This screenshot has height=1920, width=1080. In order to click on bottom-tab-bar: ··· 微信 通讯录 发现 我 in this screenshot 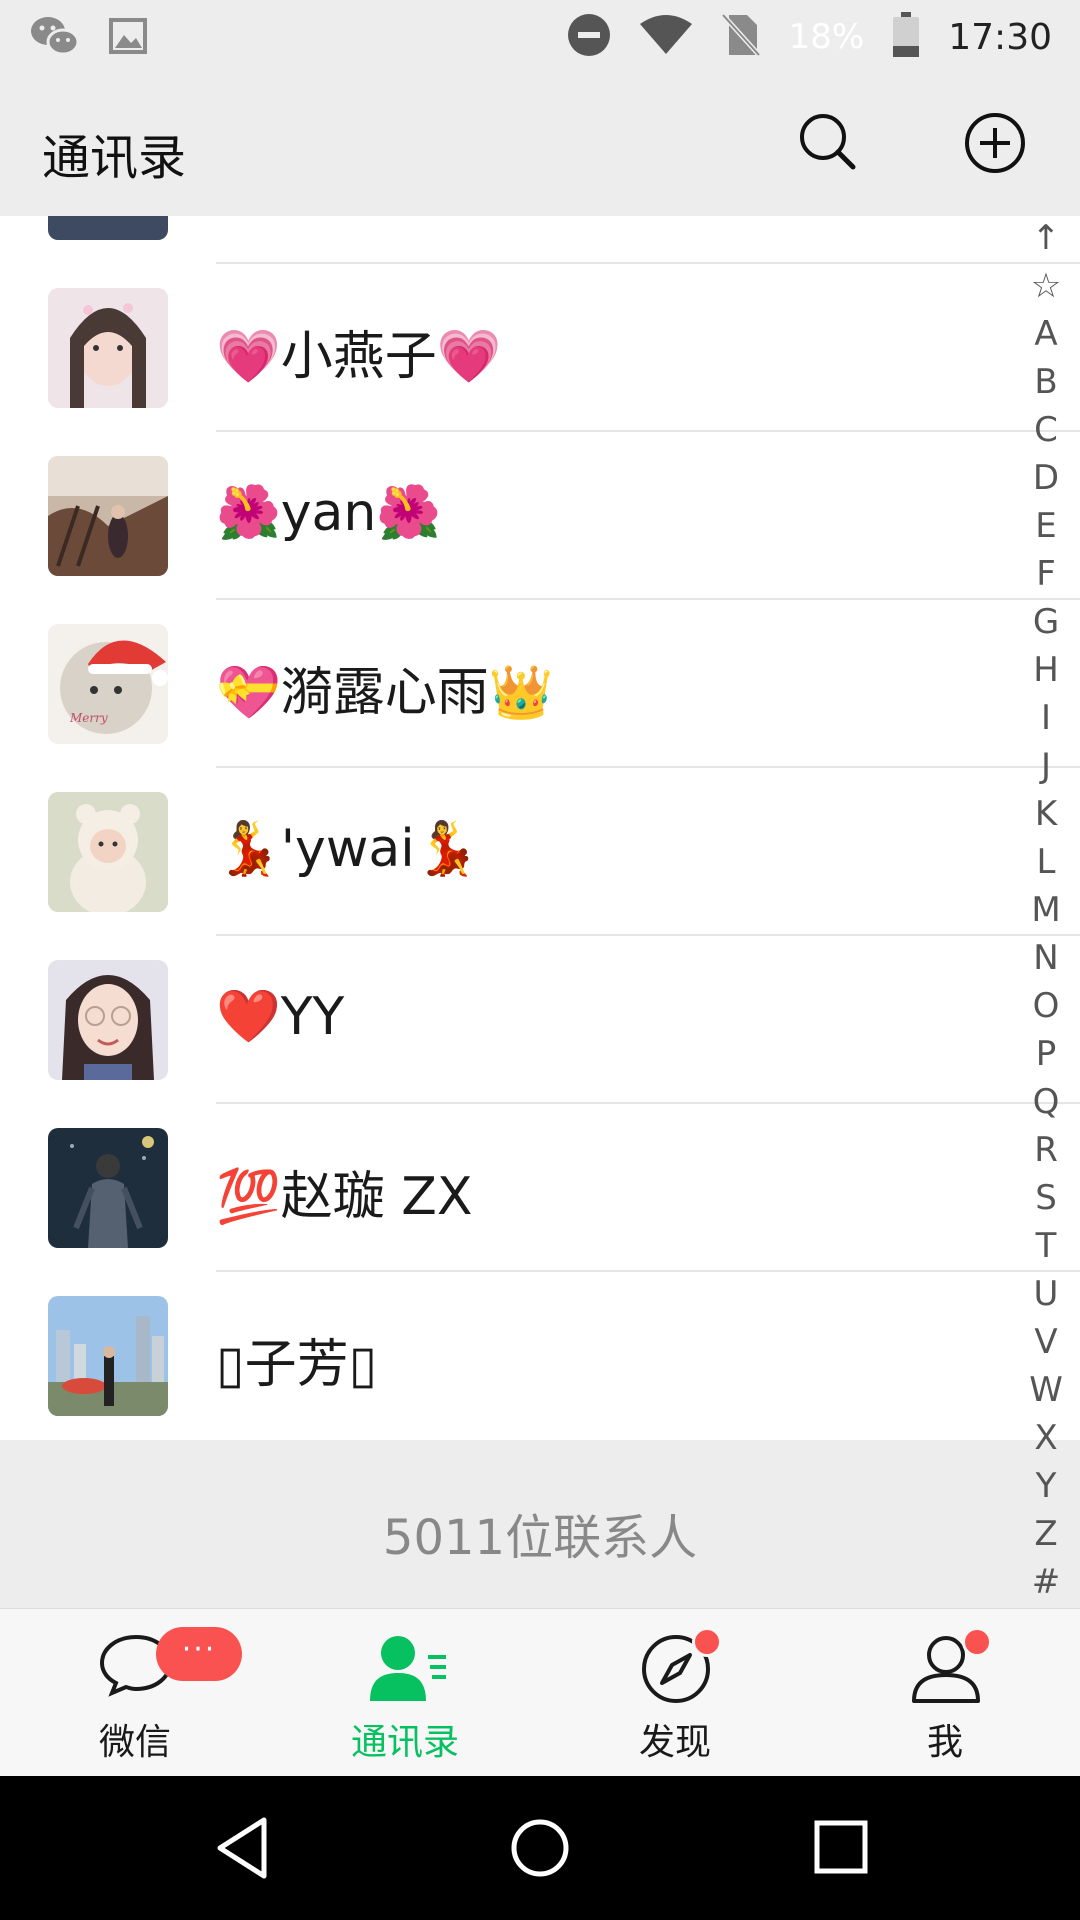, I will do `click(540, 1692)`.